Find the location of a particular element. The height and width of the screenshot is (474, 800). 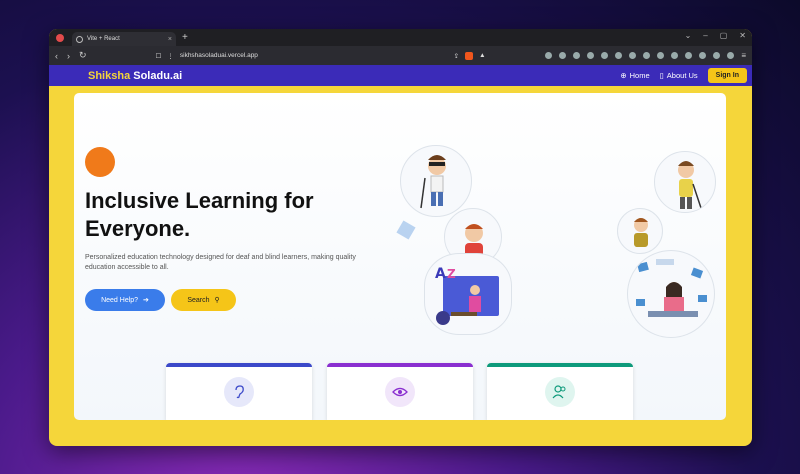

nav-links: ⊕ Home ▯ About Us Sign In is located at coordinates (683, 75).